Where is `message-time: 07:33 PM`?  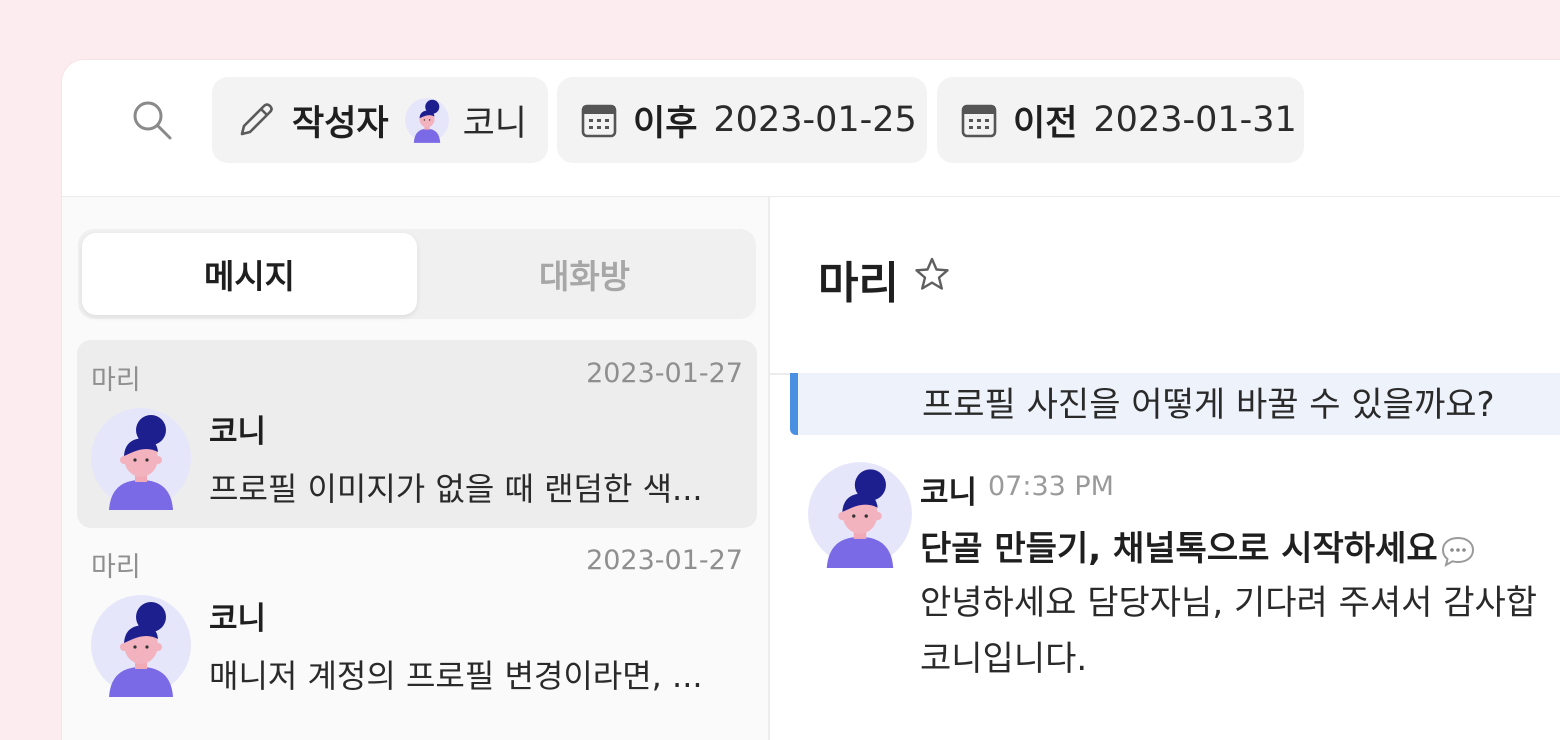 message-time: 07:33 PM is located at coordinates (1051, 486).